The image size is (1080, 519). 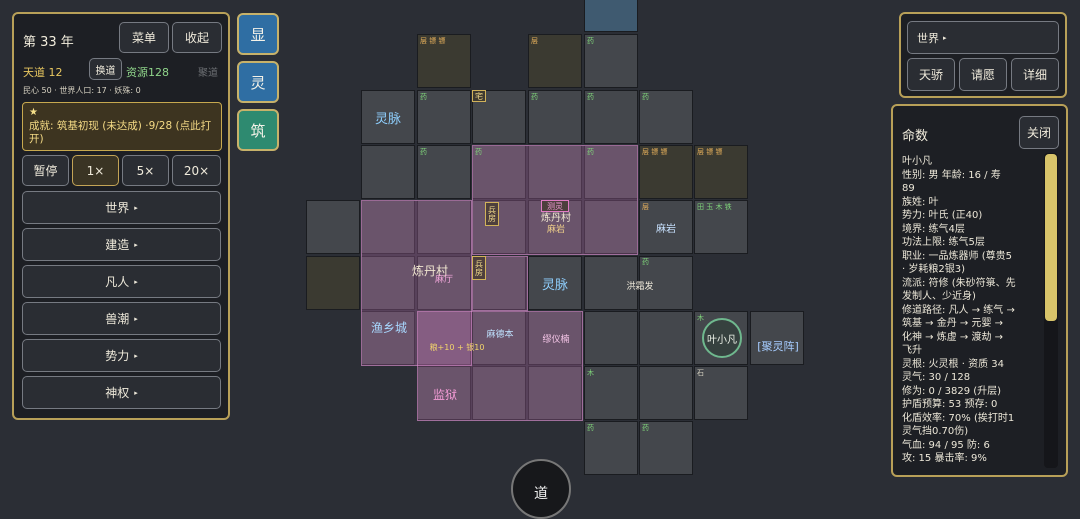 I want to click on menu-faction-label: 势力, so click(x=117, y=356).